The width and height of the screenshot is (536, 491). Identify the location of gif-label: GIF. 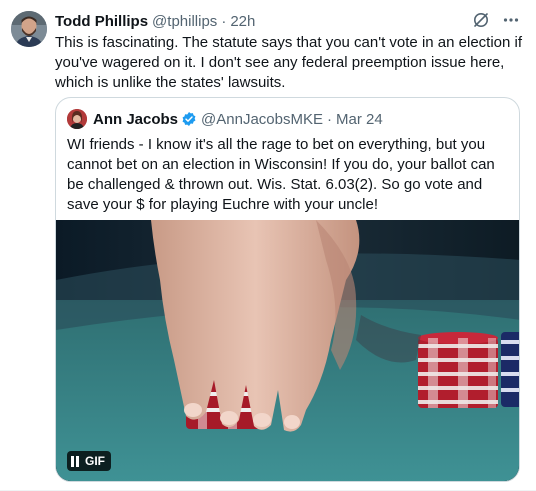
(95, 461).